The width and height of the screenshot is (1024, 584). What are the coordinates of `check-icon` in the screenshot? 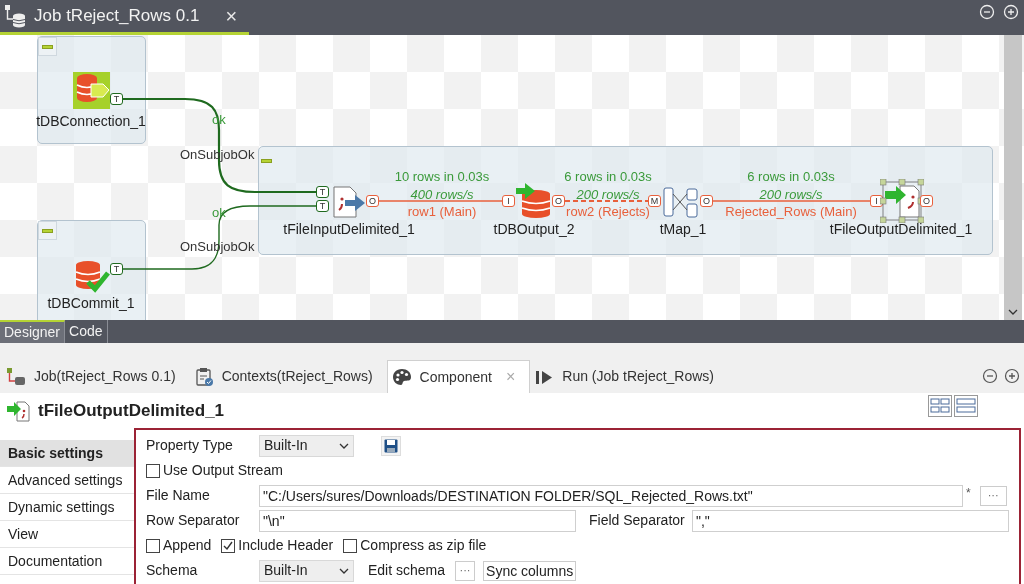 It's located at (228, 545).